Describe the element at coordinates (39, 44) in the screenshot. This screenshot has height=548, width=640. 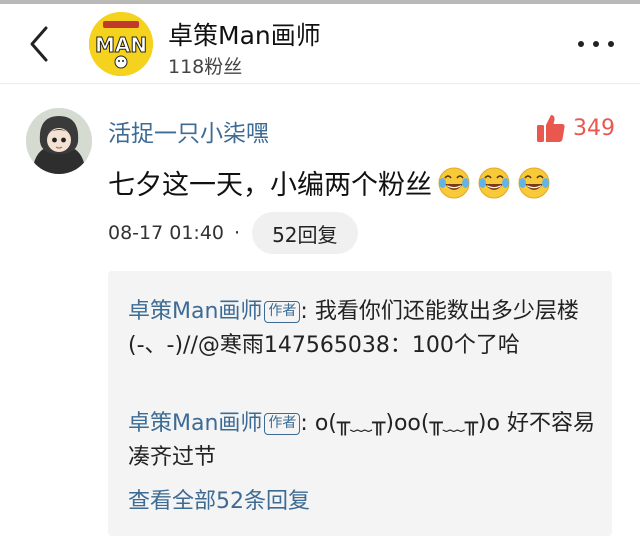
I see `chevron-left-icon` at that location.